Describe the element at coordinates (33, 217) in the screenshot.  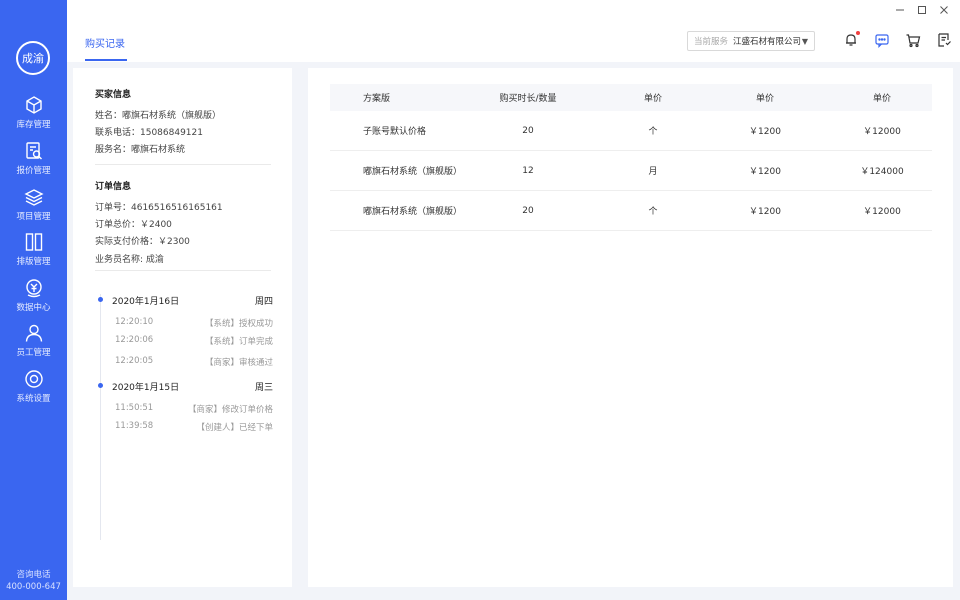
I see `sidebar-item-label: 项目管理` at that location.